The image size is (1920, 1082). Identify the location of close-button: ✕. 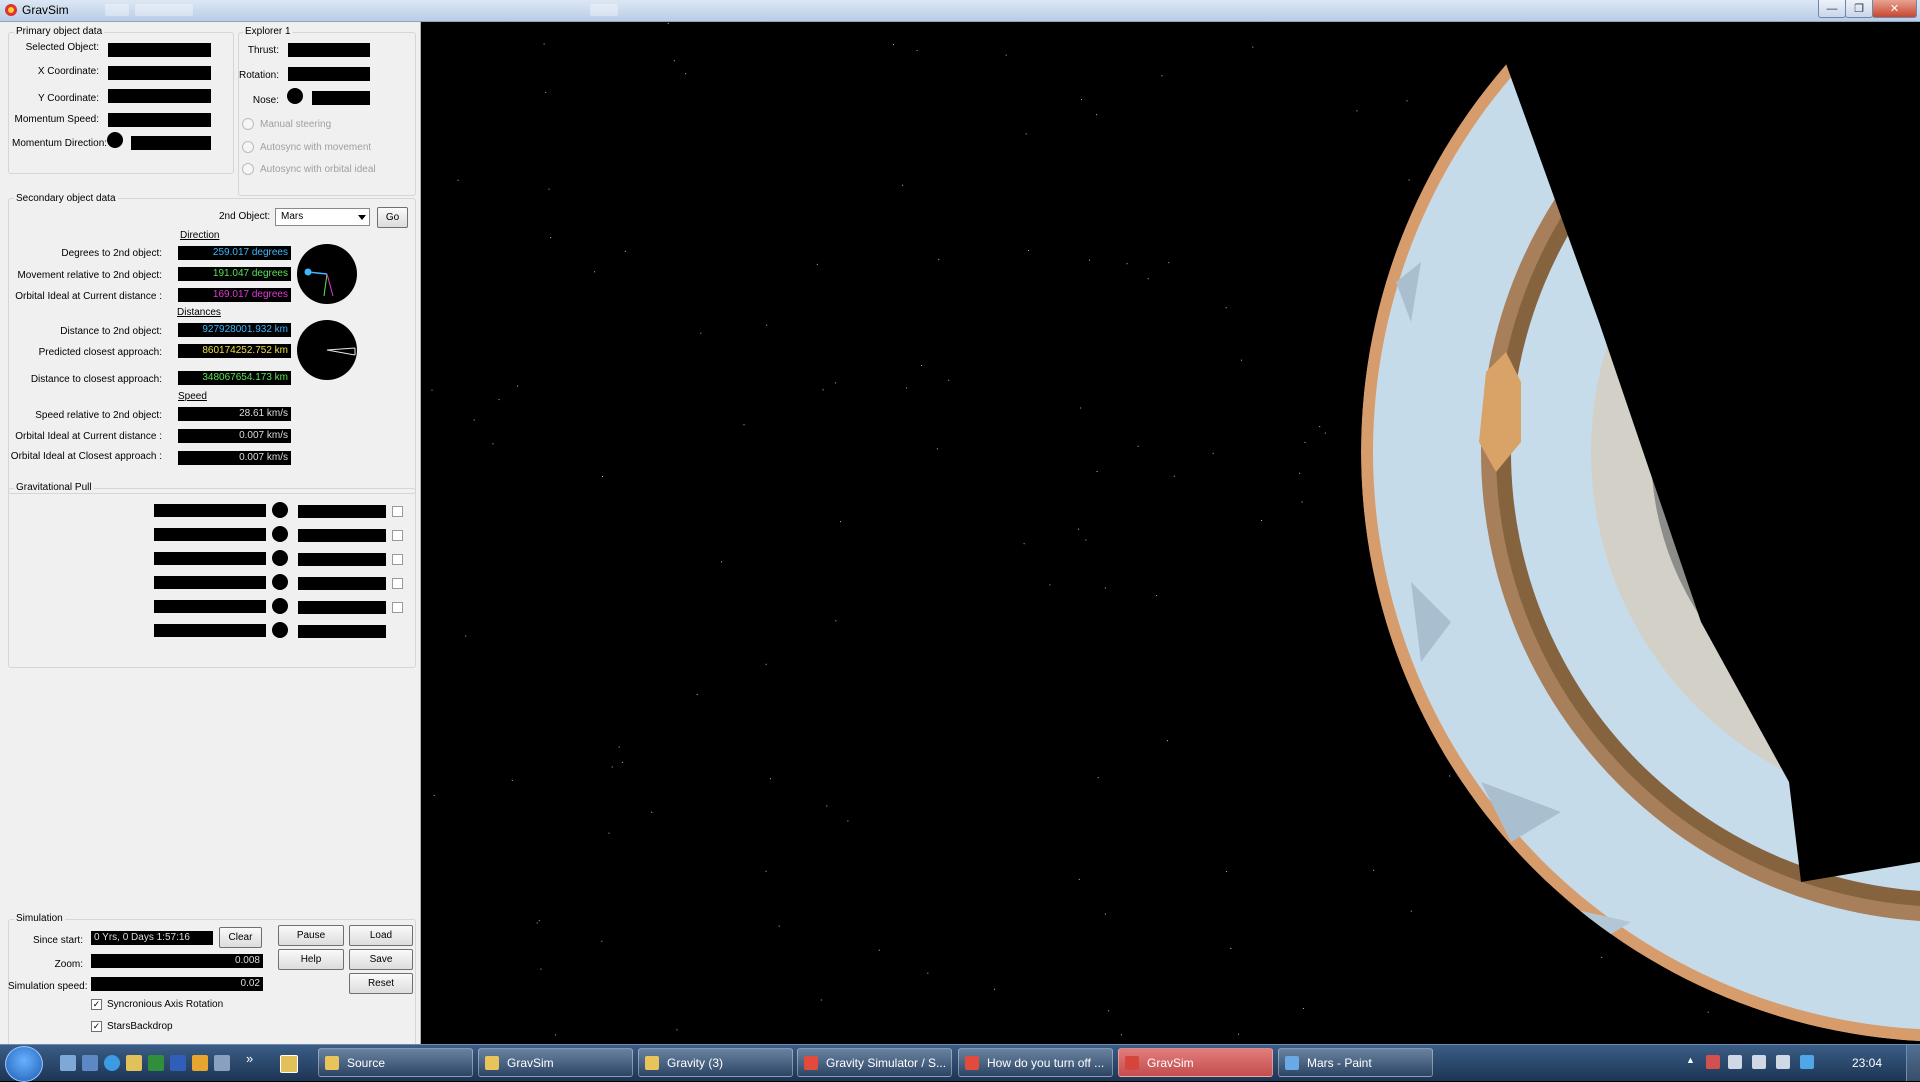
(1894, 9).